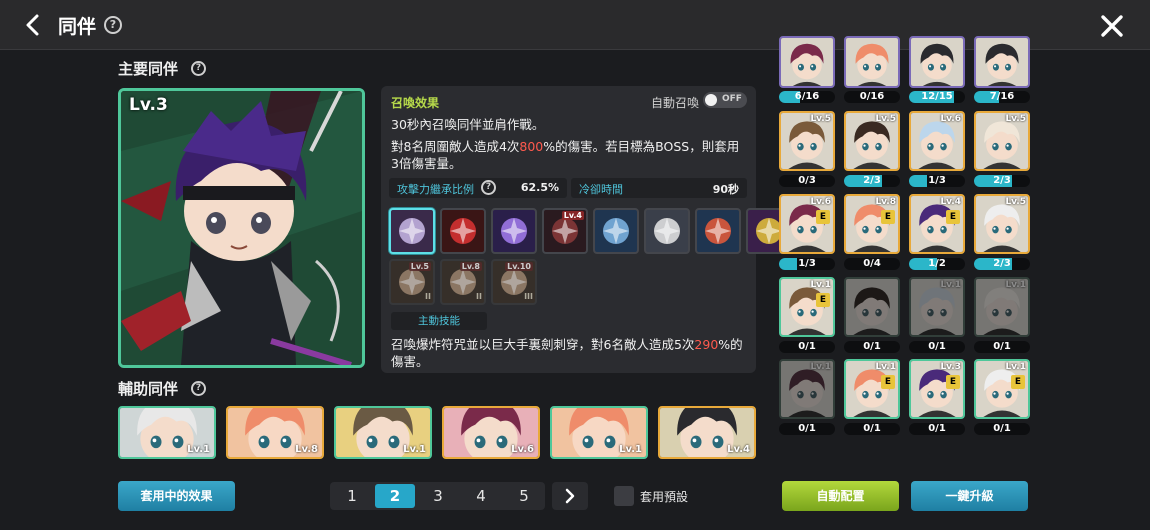 This screenshot has height=530, width=1150. I want to click on support-companion-card: Lv.4, so click(707, 432).